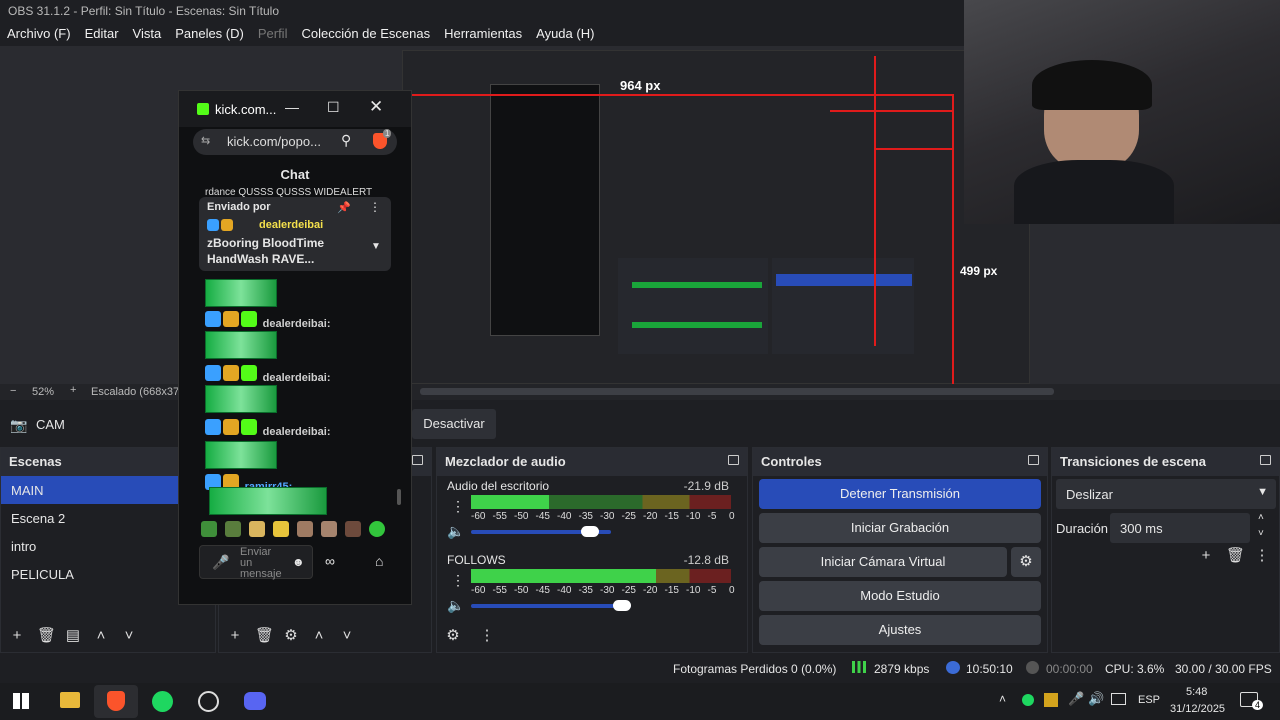 The width and height of the screenshot is (1280, 720). Describe the element at coordinates (205, 140) in the screenshot. I see `site-settings-icon: ⇆` at that location.